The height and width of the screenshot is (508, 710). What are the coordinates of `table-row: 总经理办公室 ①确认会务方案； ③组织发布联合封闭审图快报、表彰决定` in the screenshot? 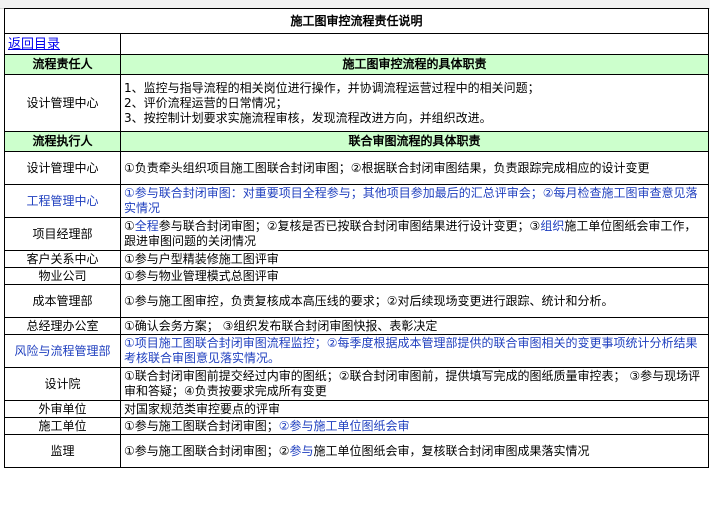 It's located at (357, 326).